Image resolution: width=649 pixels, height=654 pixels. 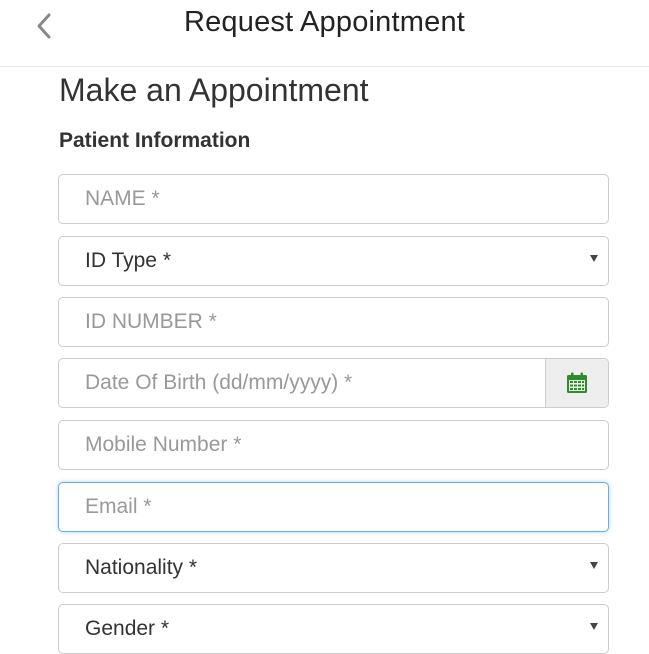 What do you see at coordinates (141, 567) in the screenshot?
I see `nationality-value: Nationality *` at bounding box center [141, 567].